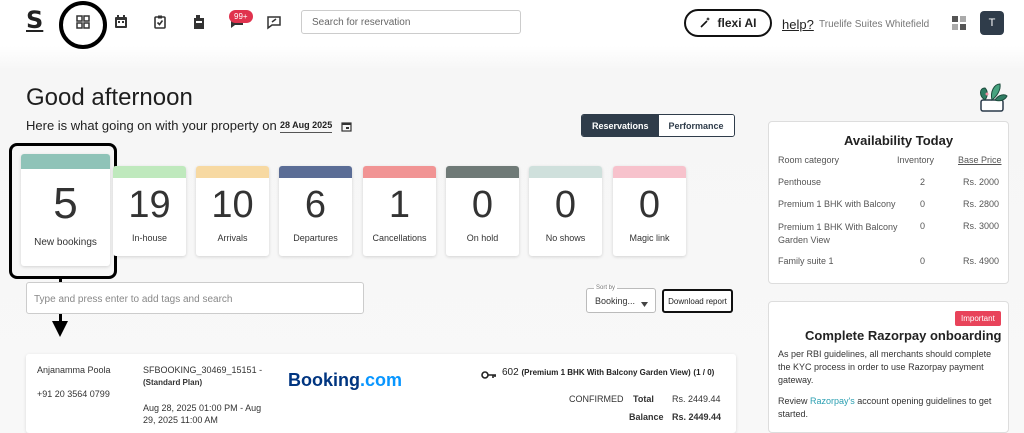 Image resolution: width=1024 pixels, height=433 pixels. What do you see at coordinates (696, 125) in the screenshot?
I see `tab-performance: Performance` at bounding box center [696, 125].